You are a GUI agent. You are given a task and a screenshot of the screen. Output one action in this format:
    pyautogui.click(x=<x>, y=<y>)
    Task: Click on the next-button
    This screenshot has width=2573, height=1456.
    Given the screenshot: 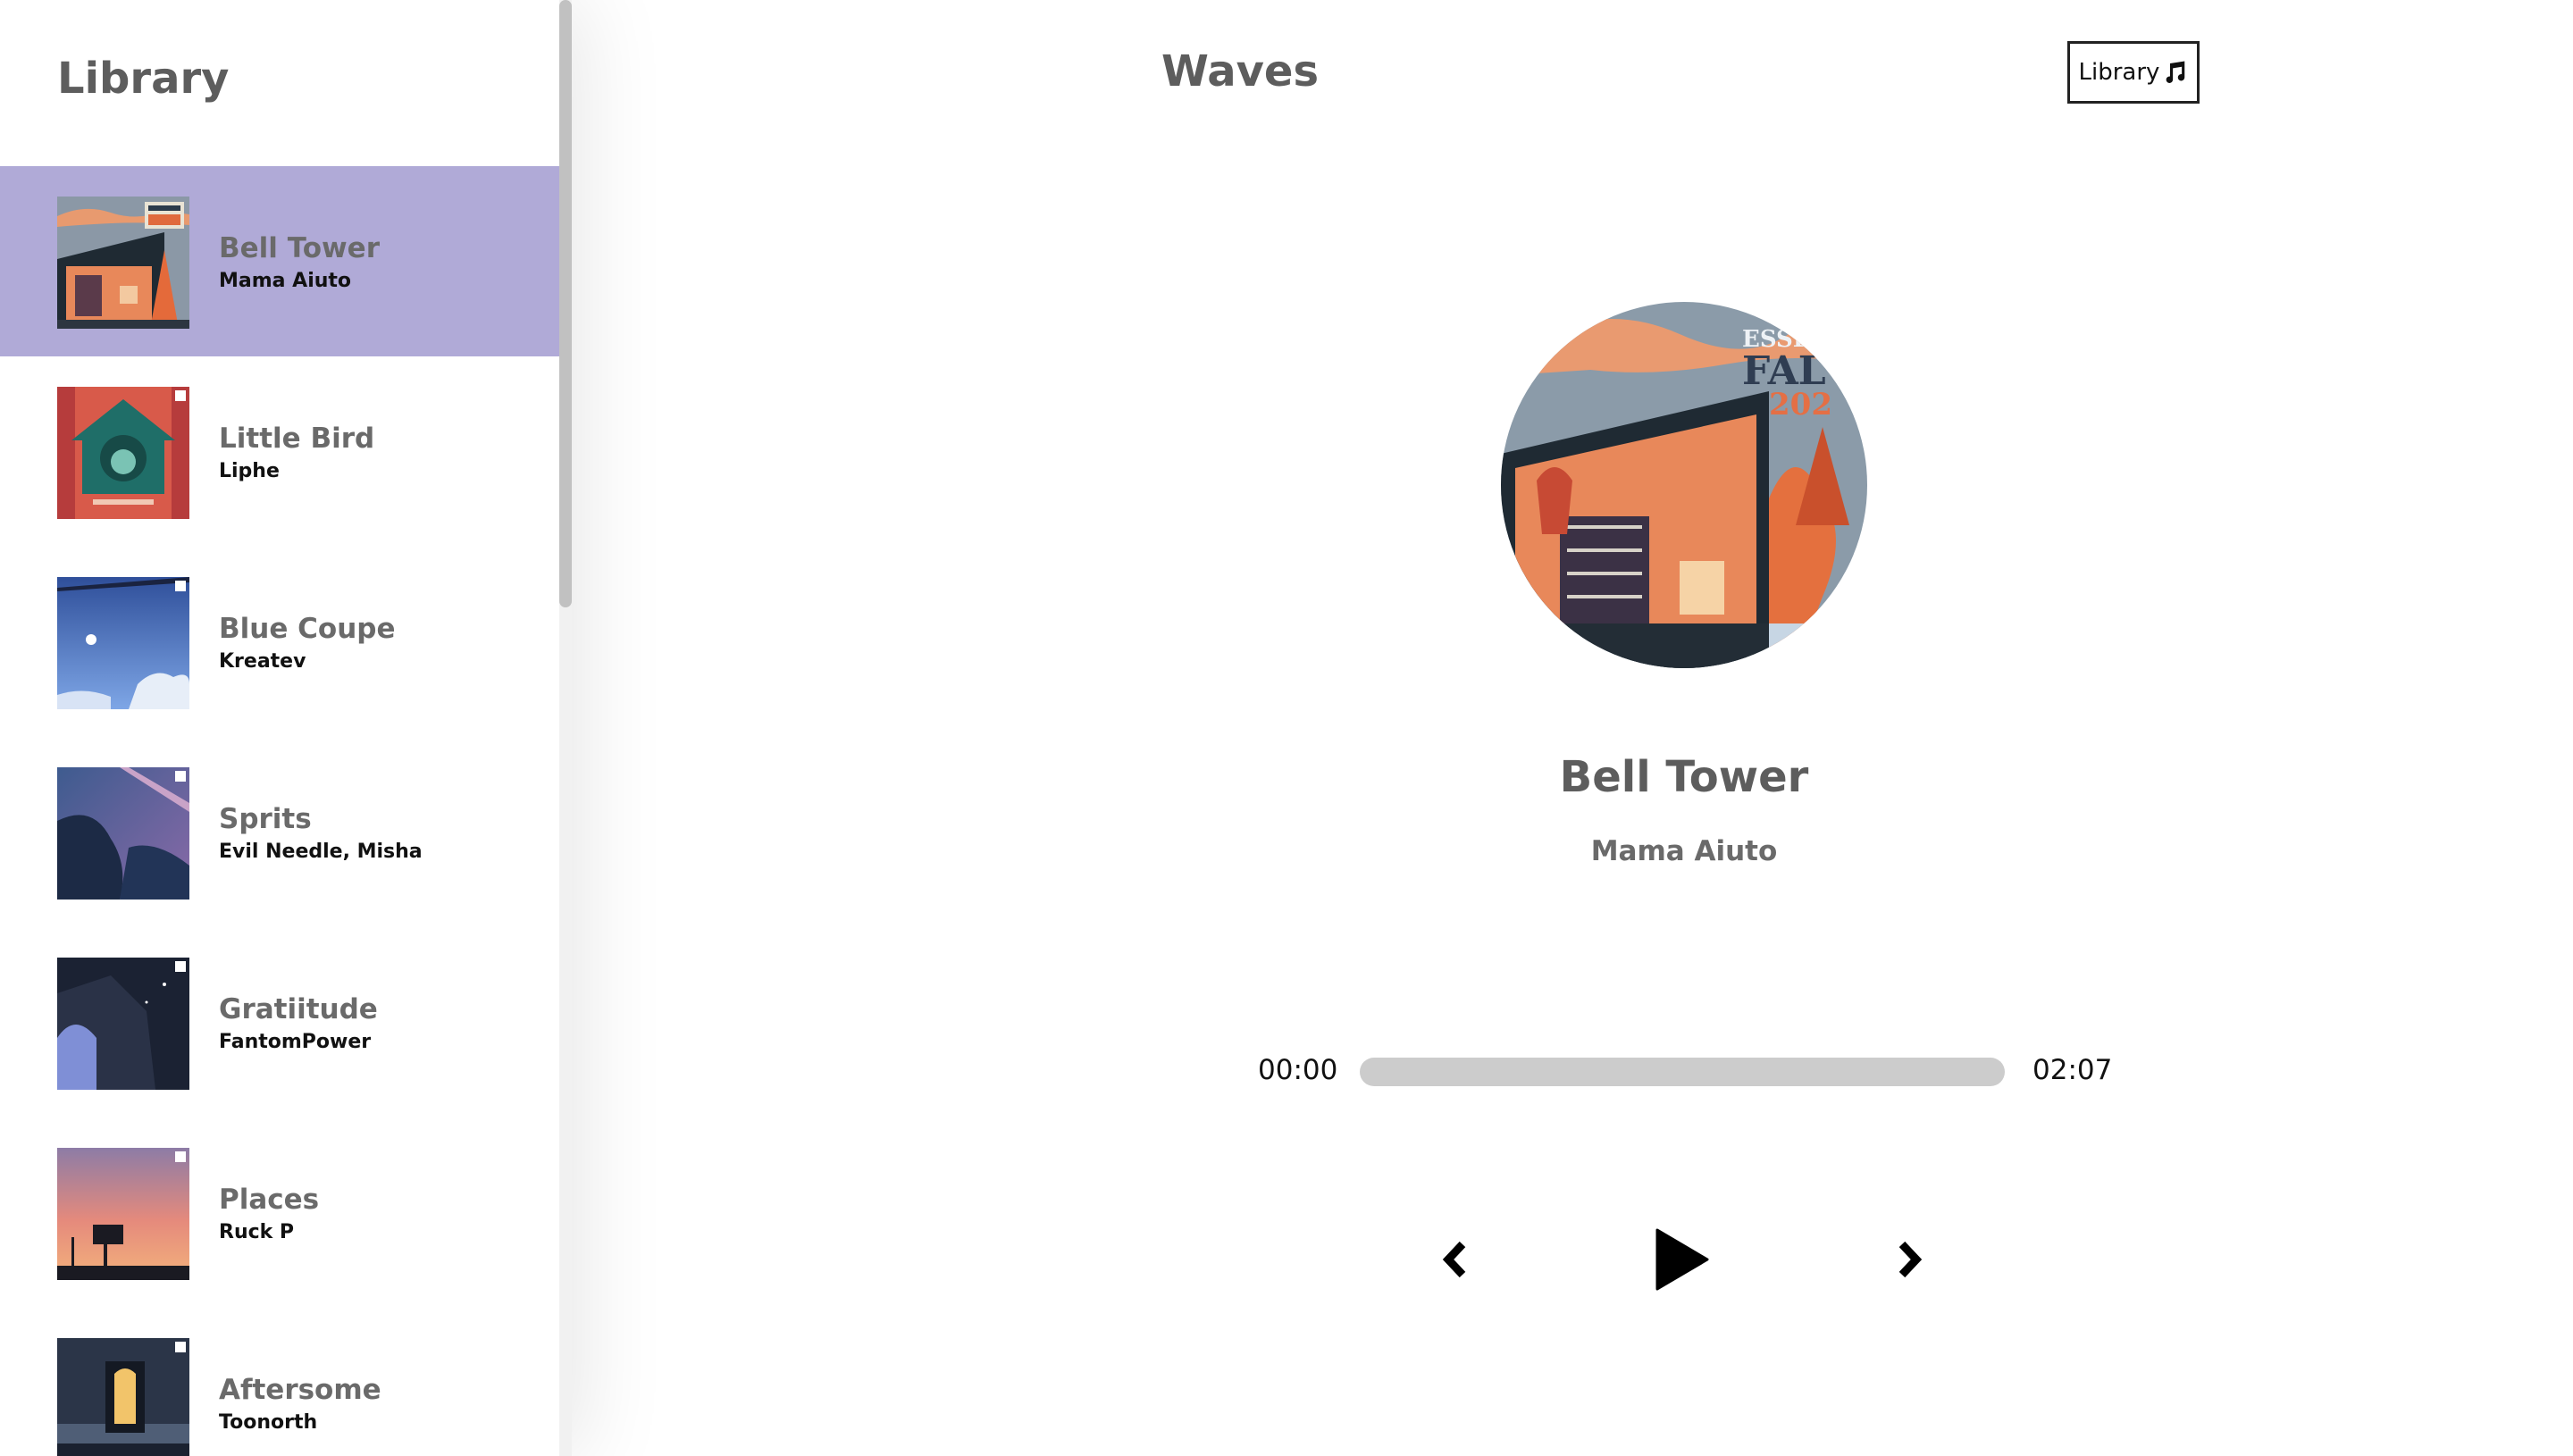 What is the action you would take?
    pyautogui.click(x=1910, y=1259)
    